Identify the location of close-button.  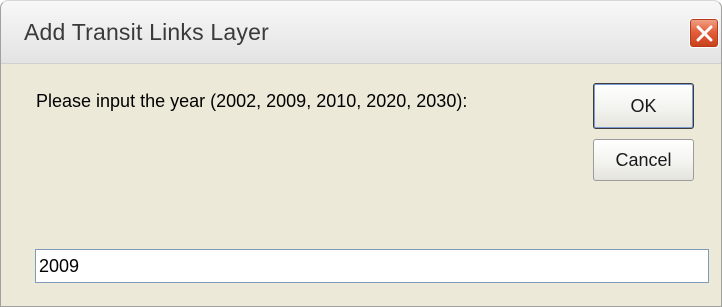
(704, 33).